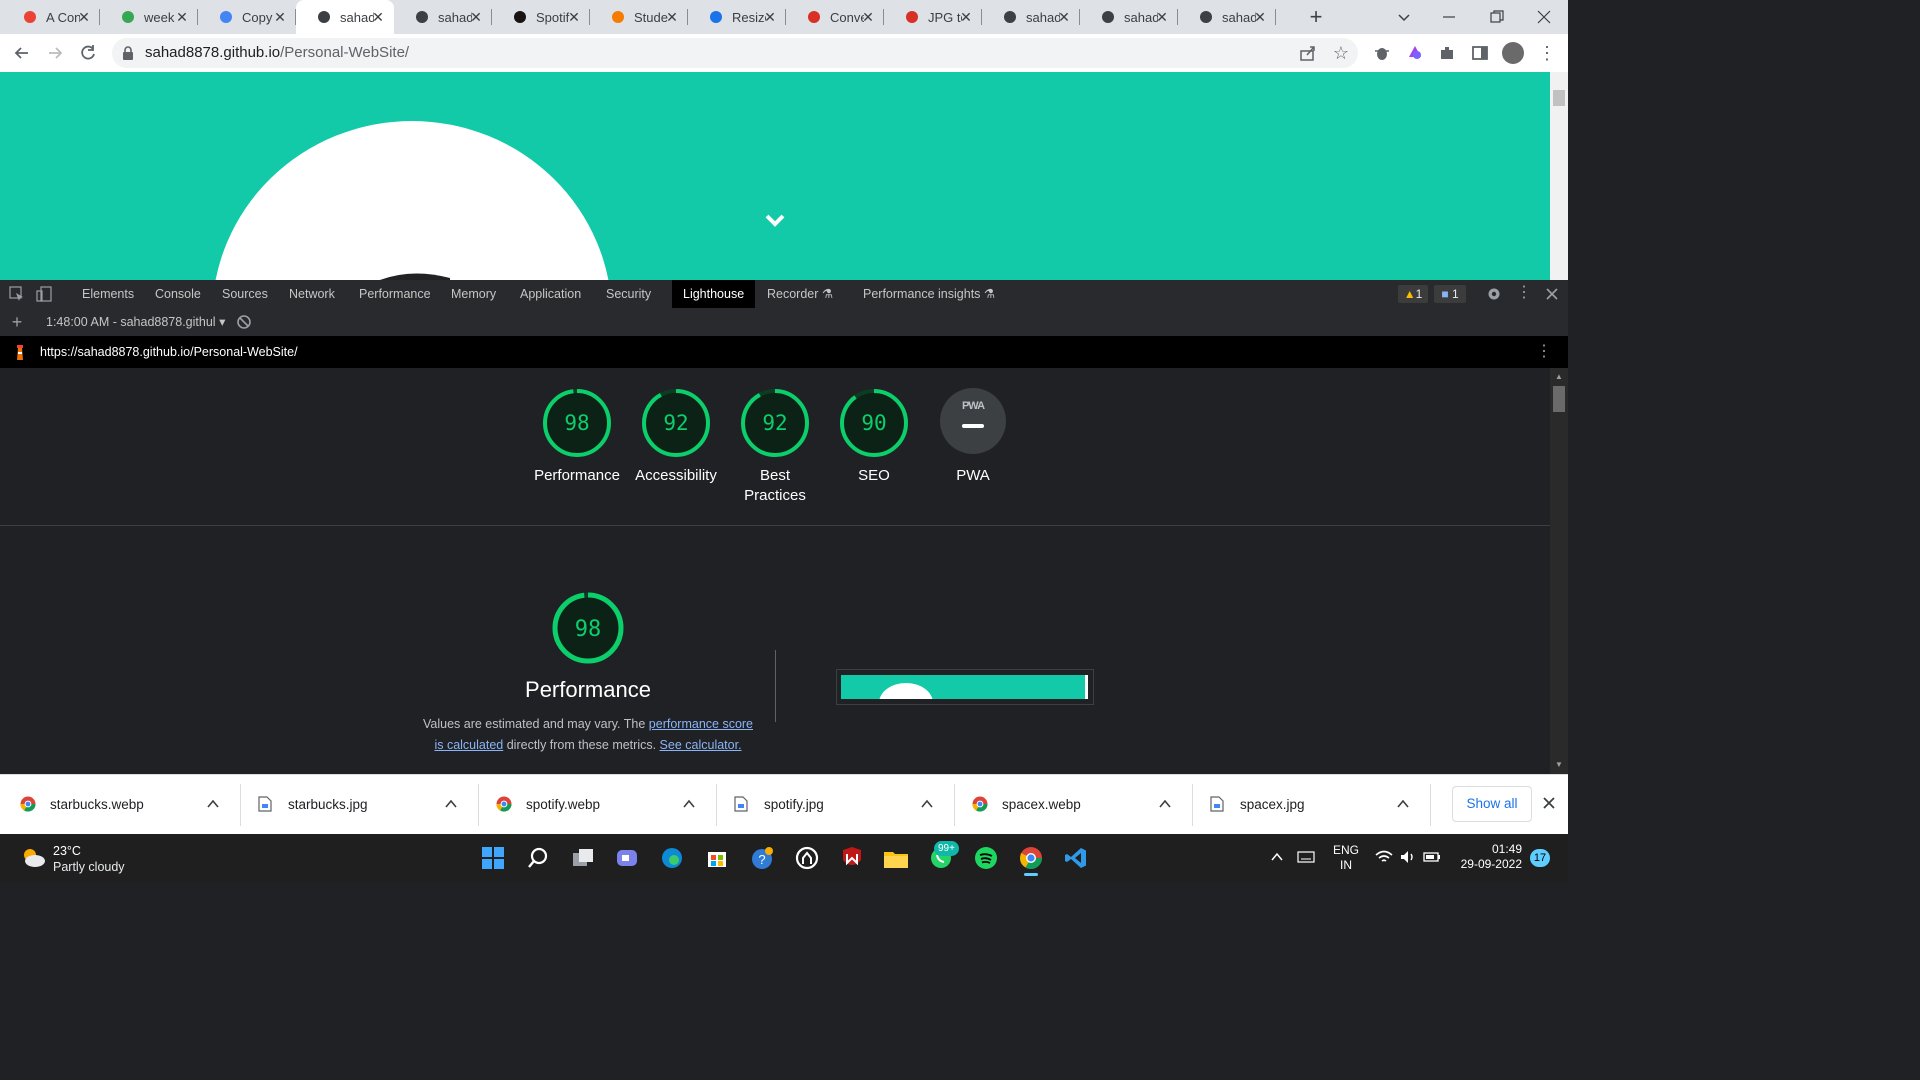 Image resolution: width=1920 pixels, height=1080 pixels. I want to click on warnings-badge: ▲1, so click(1413, 294).